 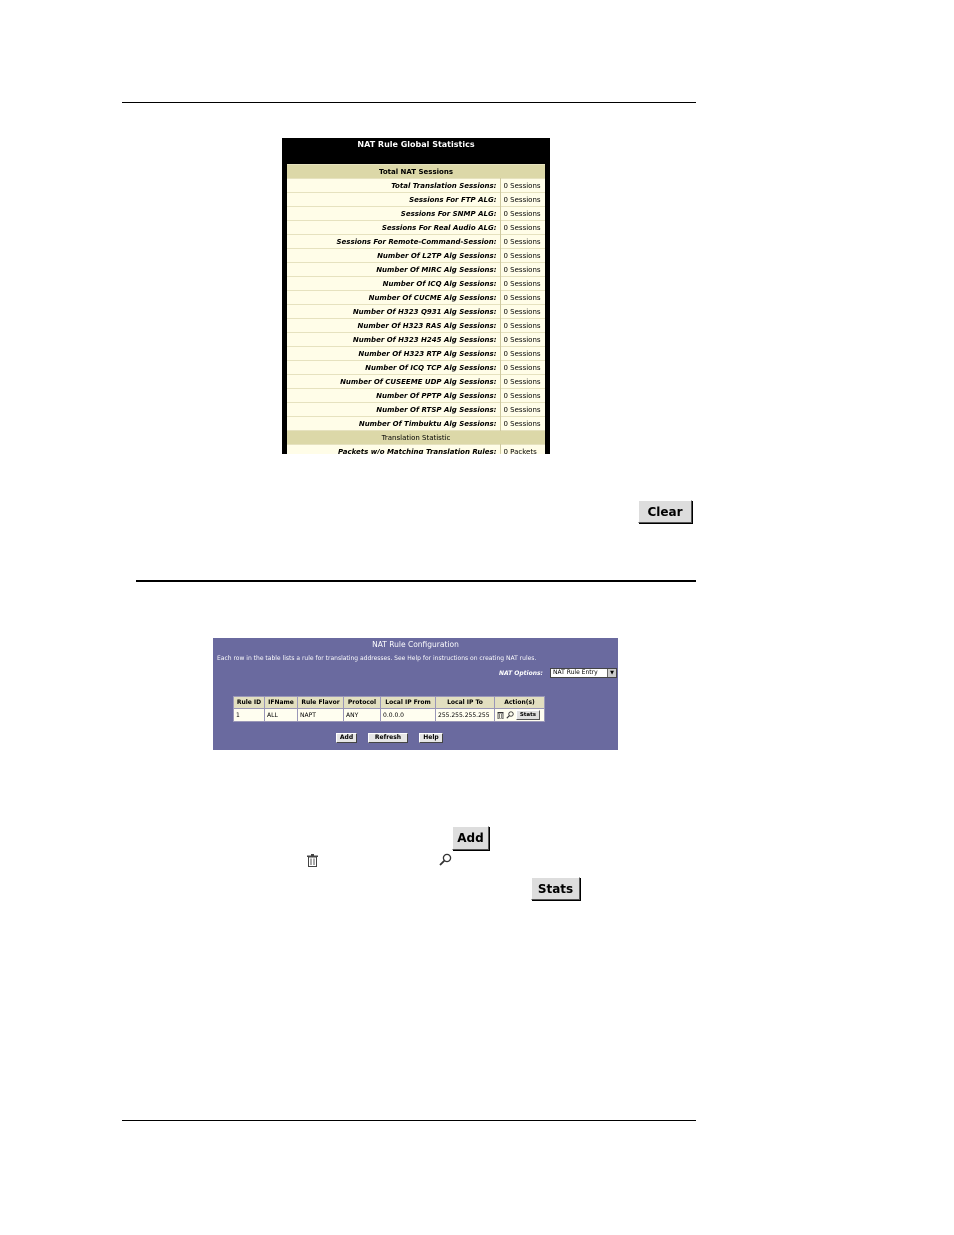 What do you see at coordinates (394, 353) in the screenshot?
I see `stats-label: Number Of H323 RTP Alg Sessions:` at bounding box center [394, 353].